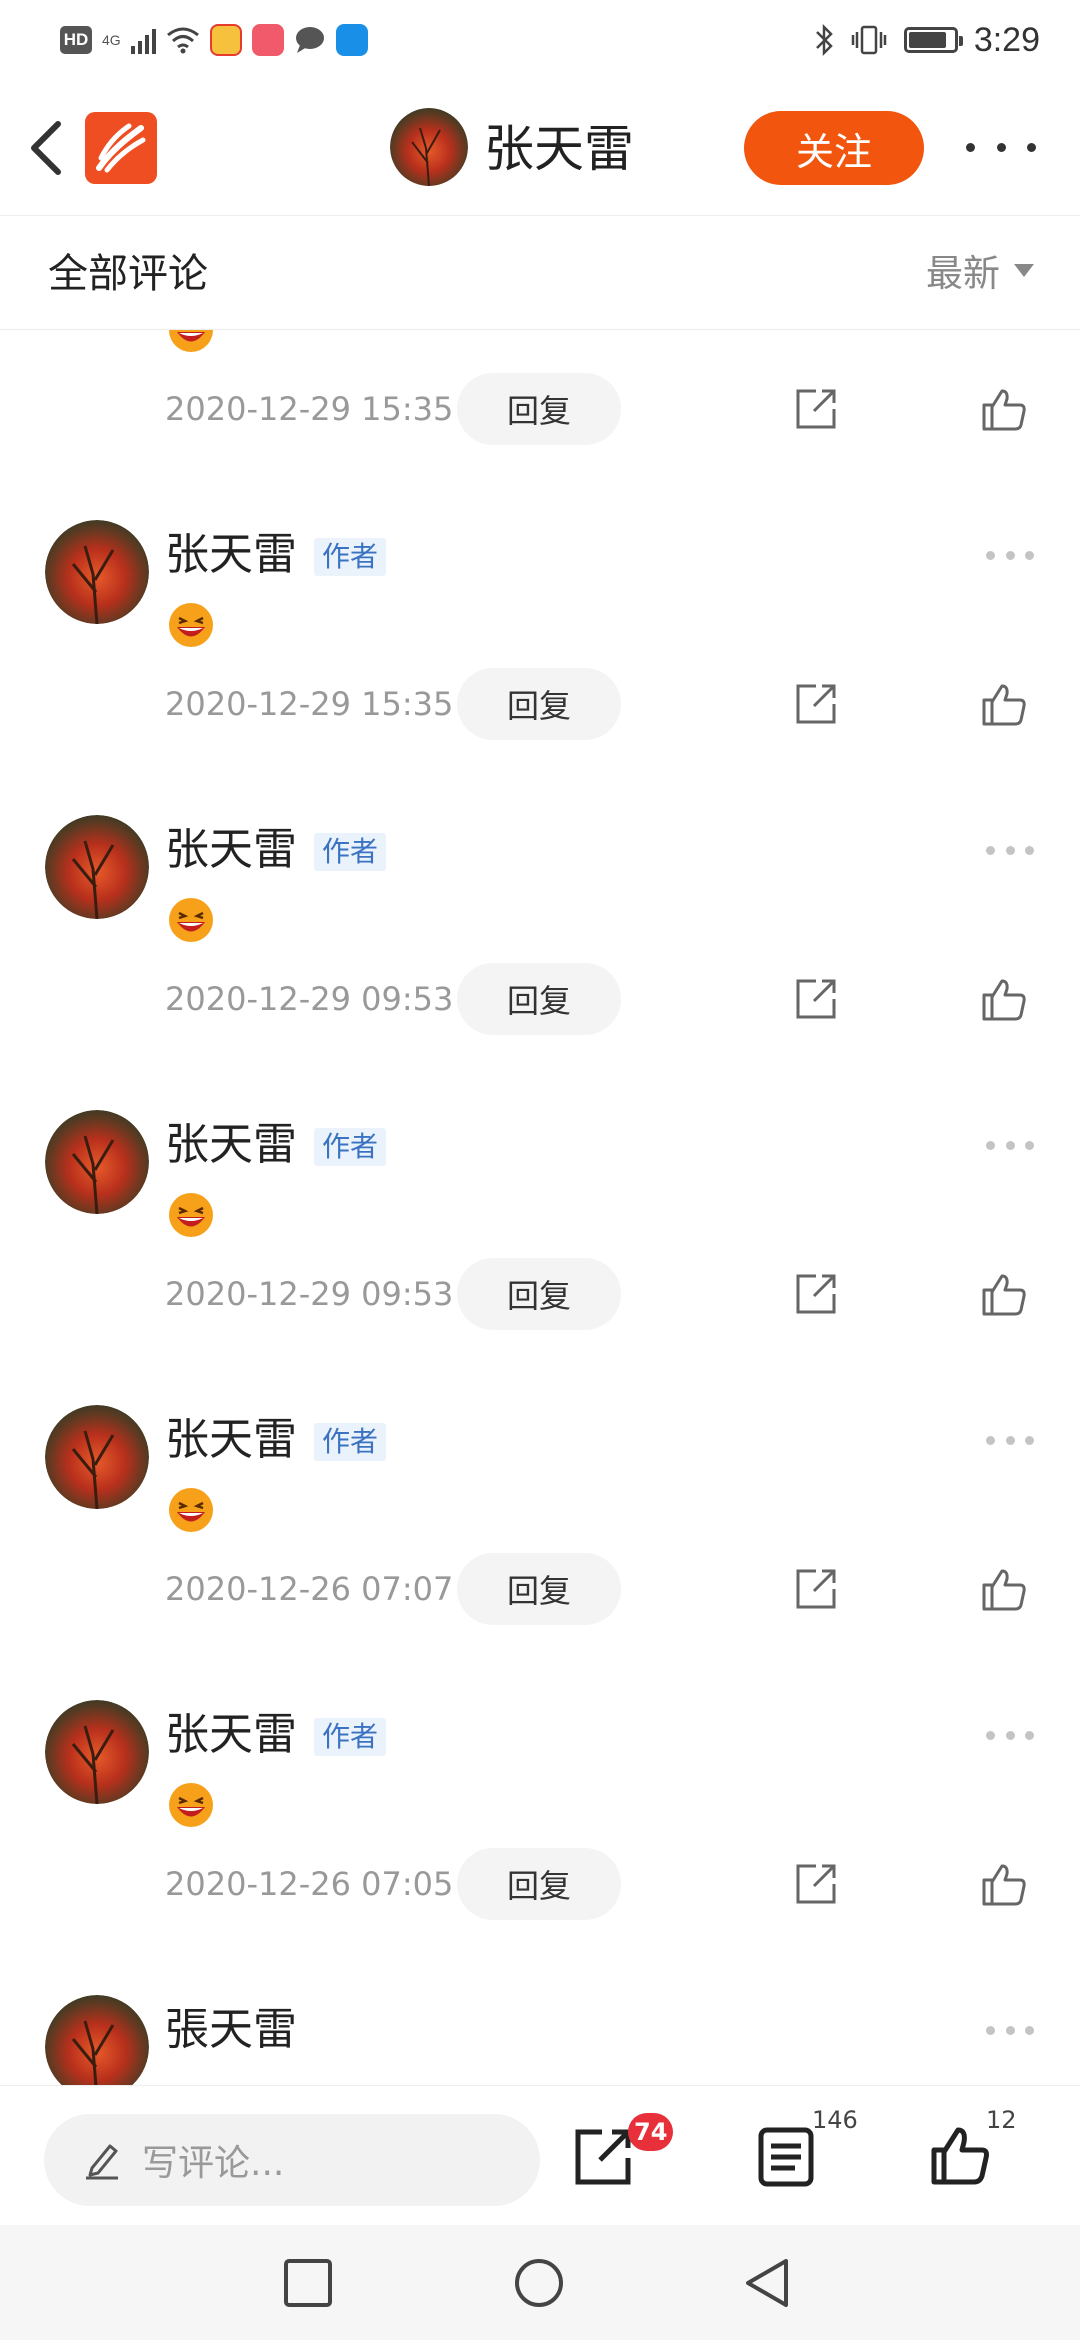 The width and height of the screenshot is (1080, 2340). What do you see at coordinates (540, 273) in the screenshot?
I see `comments-header: 全部评论 最新` at bounding box center [540, 273].